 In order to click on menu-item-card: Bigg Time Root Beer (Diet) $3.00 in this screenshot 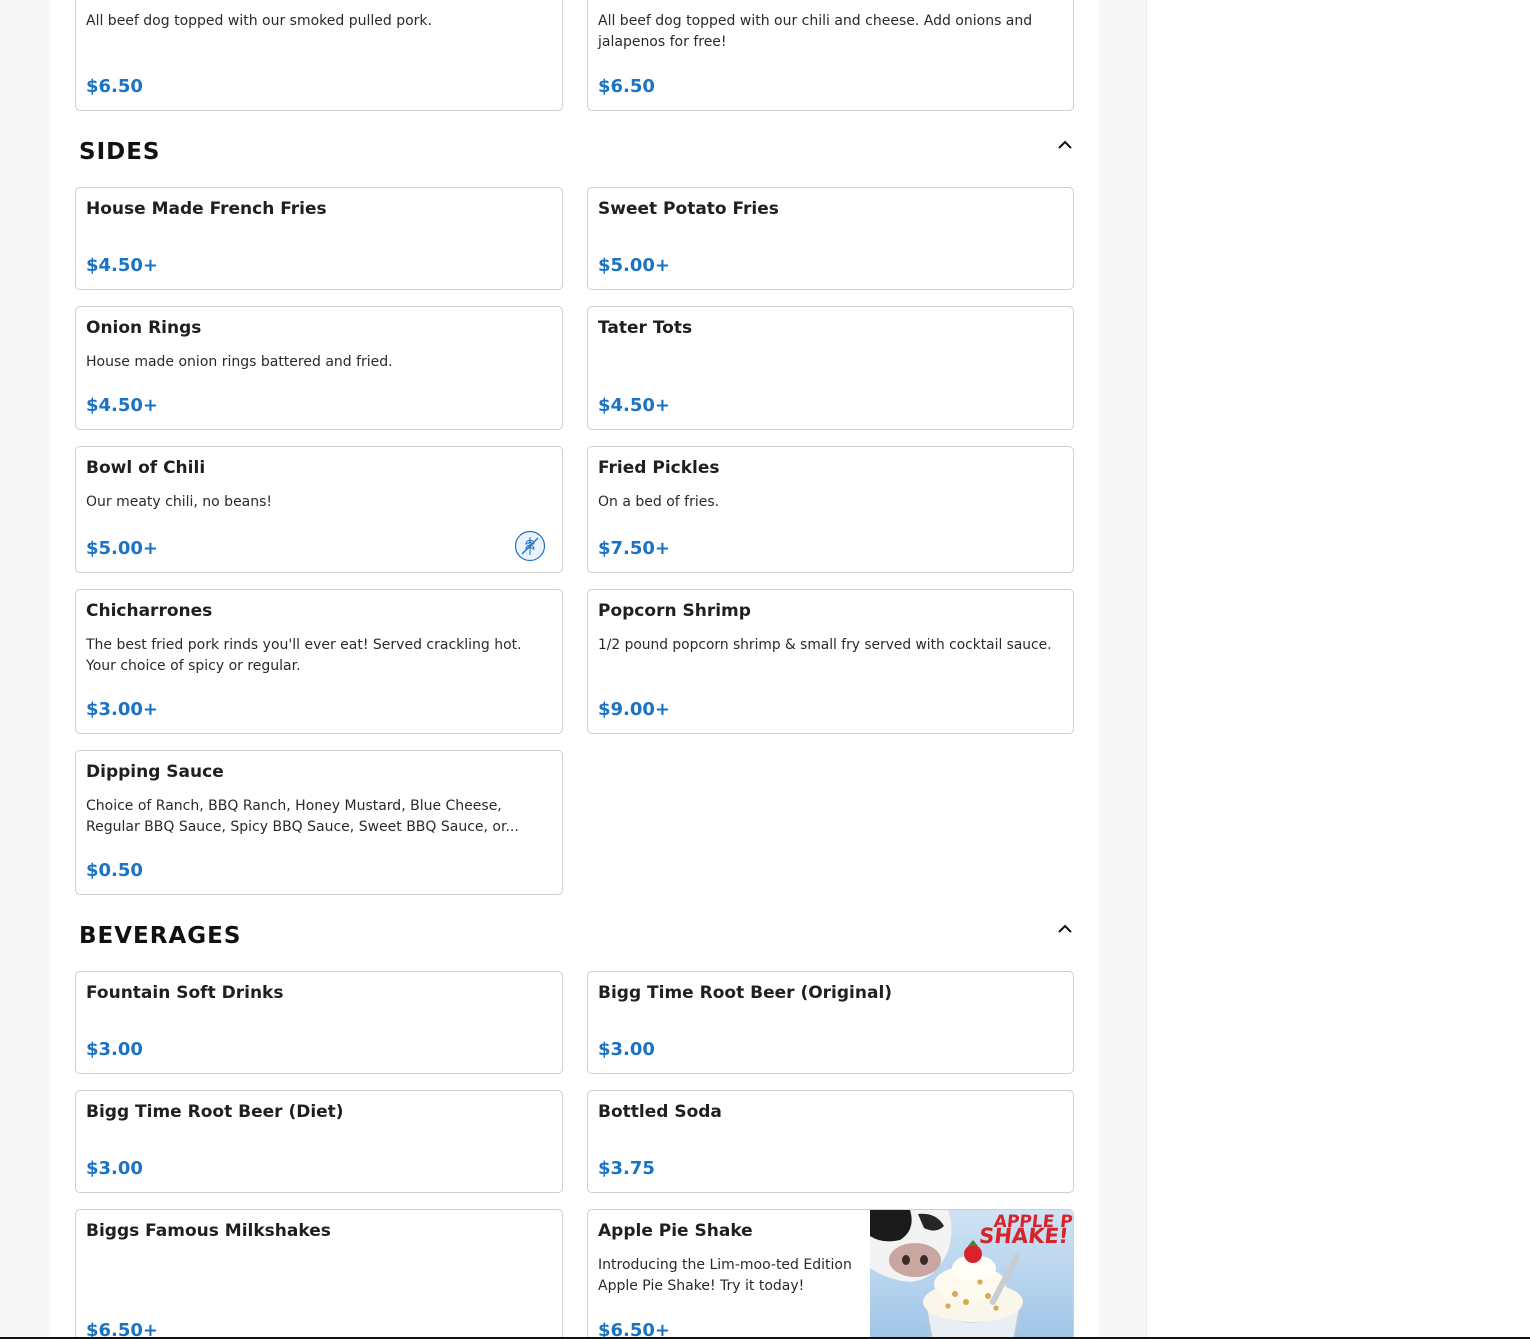, I will do `click(319, 1141)`.